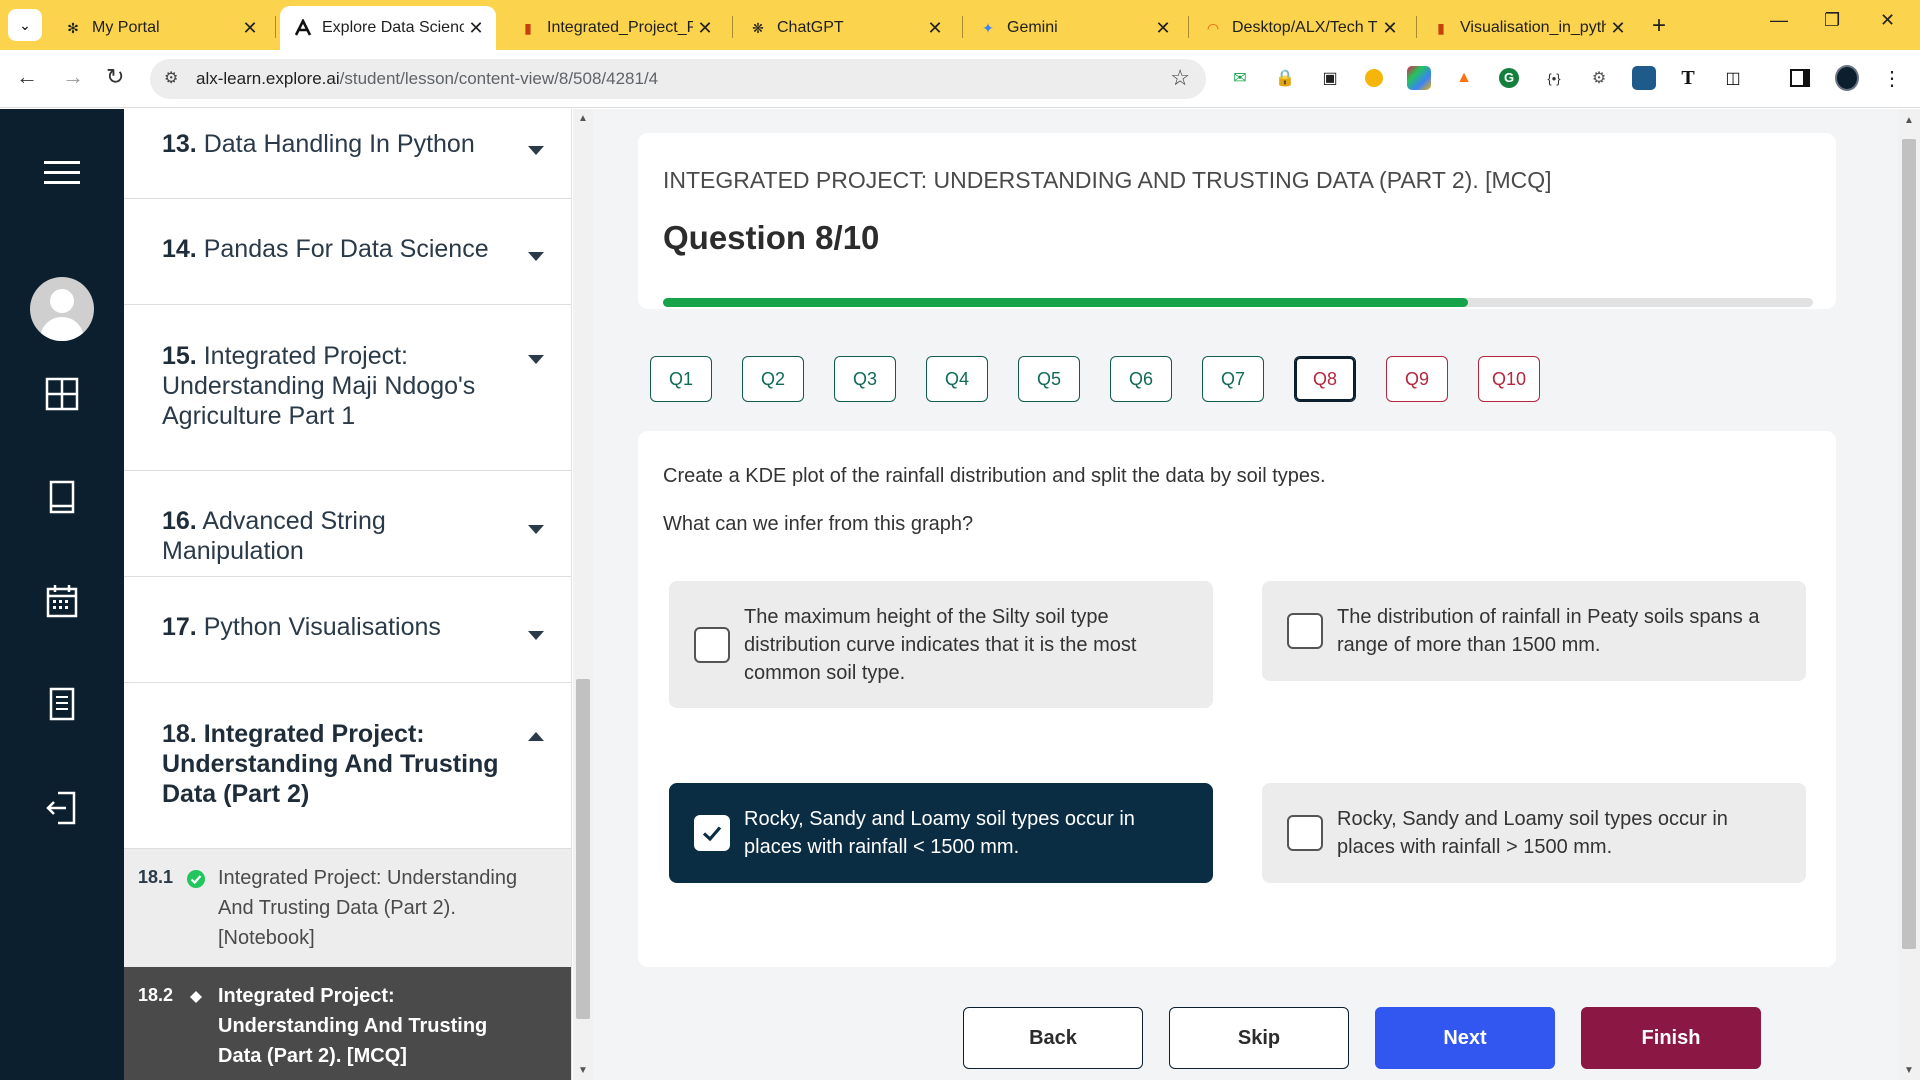  Describe the element at coordinates (620, 27) in the screenshot. I see `tab-title: Integrated_Project_P` at that location.